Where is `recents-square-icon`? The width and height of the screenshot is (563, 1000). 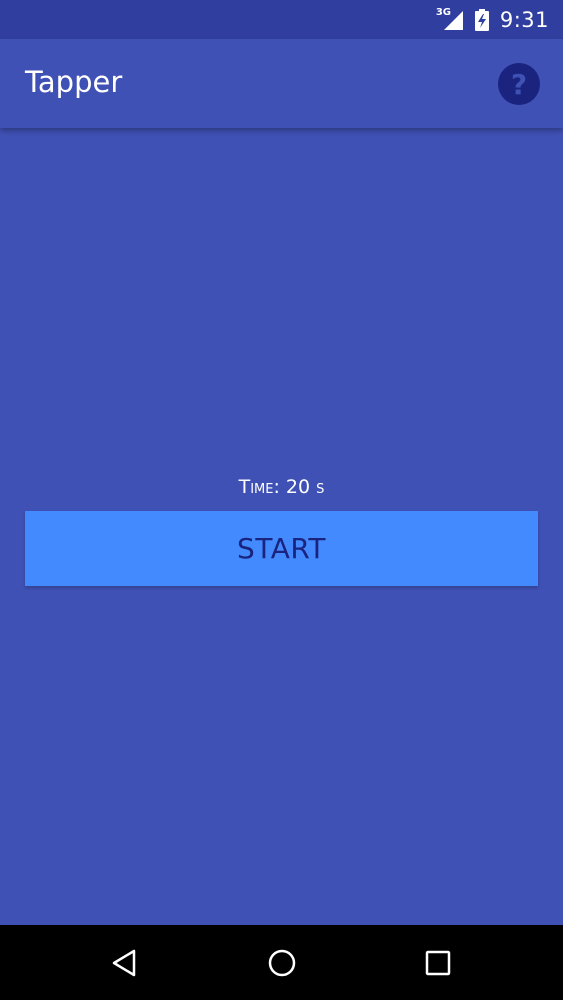 recents-square-icon is located at coordinates (438, 963).